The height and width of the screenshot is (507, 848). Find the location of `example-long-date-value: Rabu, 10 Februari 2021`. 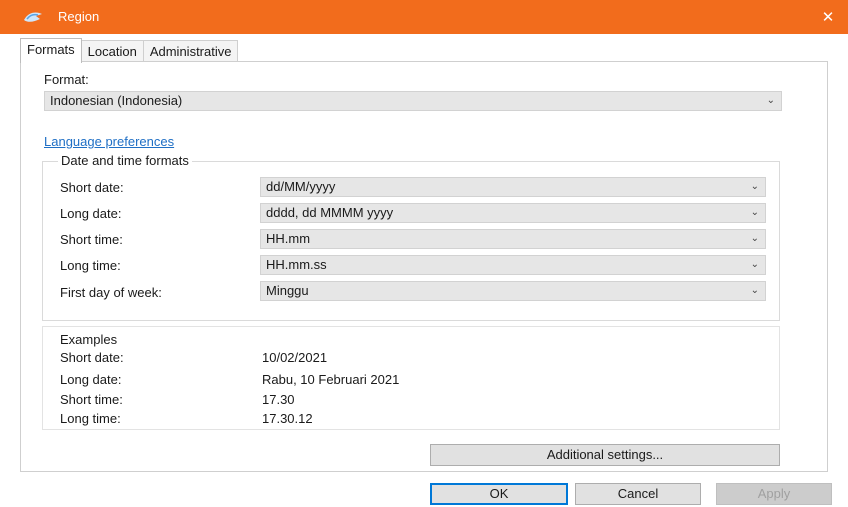

example-long-date-value: Rabu, 10 Februari 2021 is located at coordinates (331, 379).